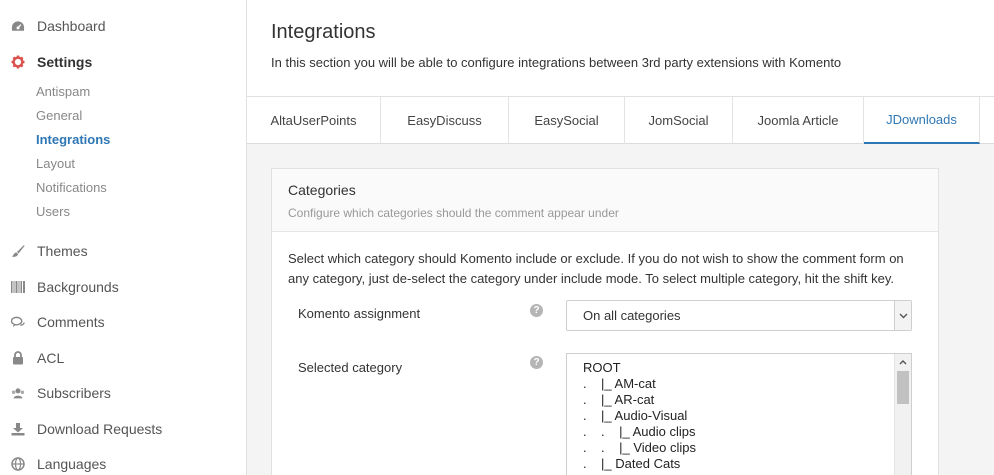 This screenshot has width=994, height=475. What do you see at coordinates (18, 393) in the screenshot?
I see `users-icon` at bounding box center [18, 393].